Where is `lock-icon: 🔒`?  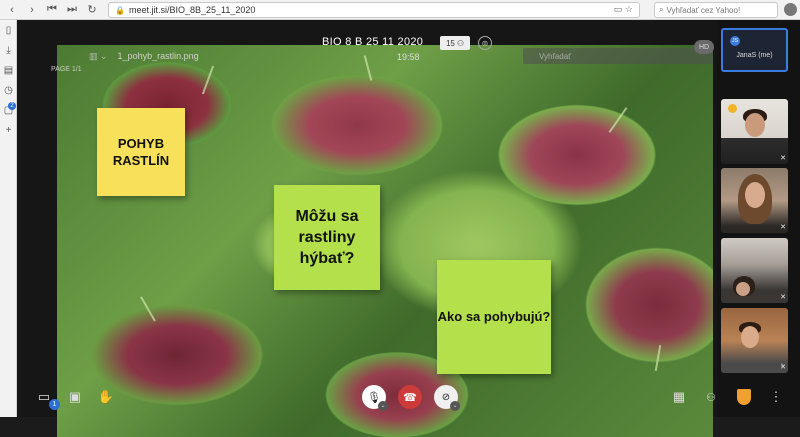
lock-icon: 🔒 is located at coordinates (120, 10).